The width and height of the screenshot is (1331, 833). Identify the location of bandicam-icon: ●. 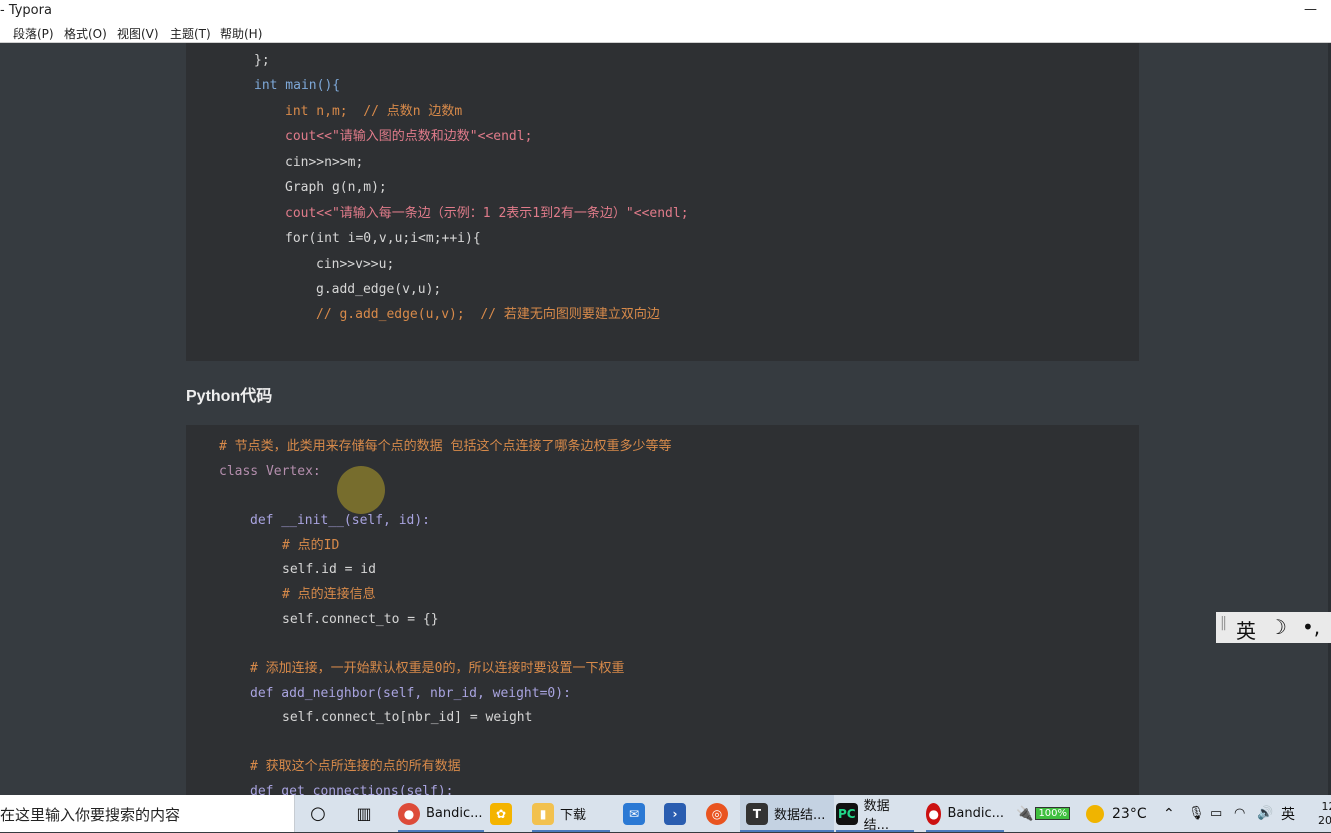
(933, 814).